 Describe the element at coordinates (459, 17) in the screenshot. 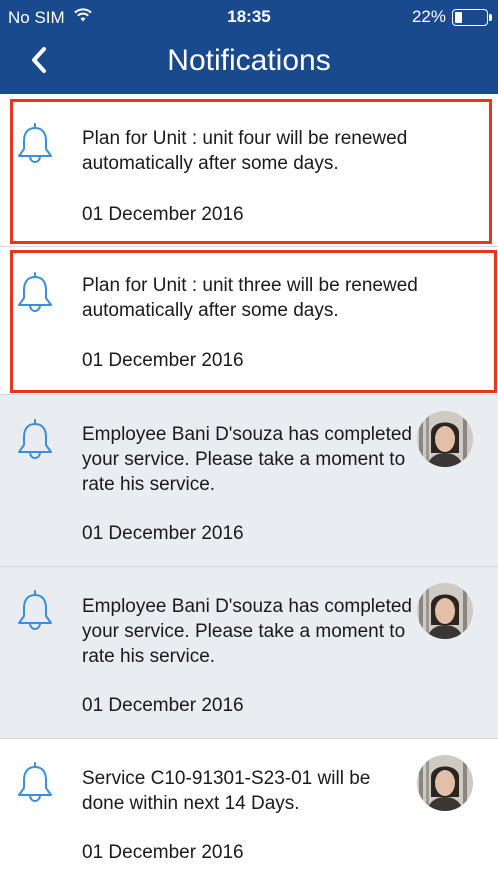

I see `battery-fill` at that location.